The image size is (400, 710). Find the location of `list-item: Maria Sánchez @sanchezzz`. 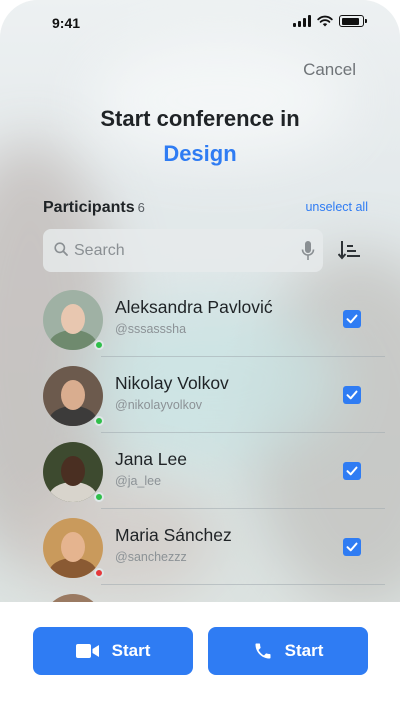

list-item: Maria Sánchez @sanchezzz is located at coordinates (200, 548).